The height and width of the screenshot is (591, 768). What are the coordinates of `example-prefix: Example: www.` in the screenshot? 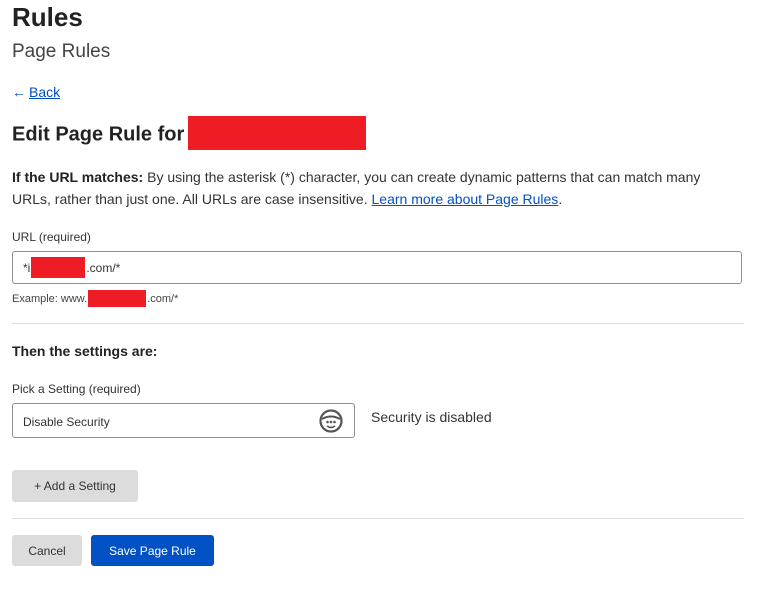 It's located at (50, 298).